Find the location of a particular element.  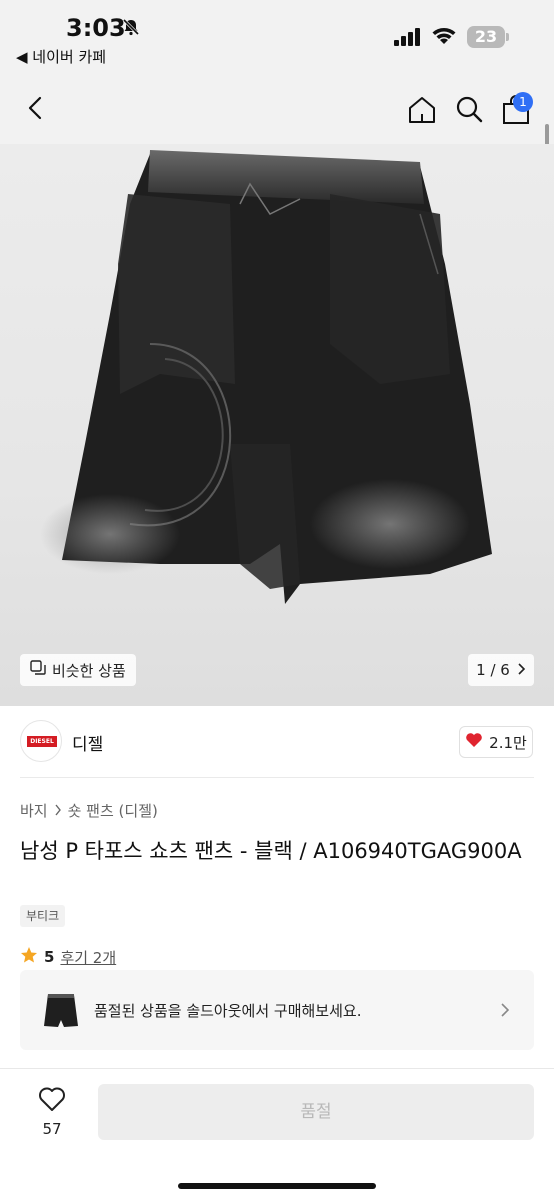

brand-row: DIESEL 디젤 2.1만 is located at coordinates (277, 742).